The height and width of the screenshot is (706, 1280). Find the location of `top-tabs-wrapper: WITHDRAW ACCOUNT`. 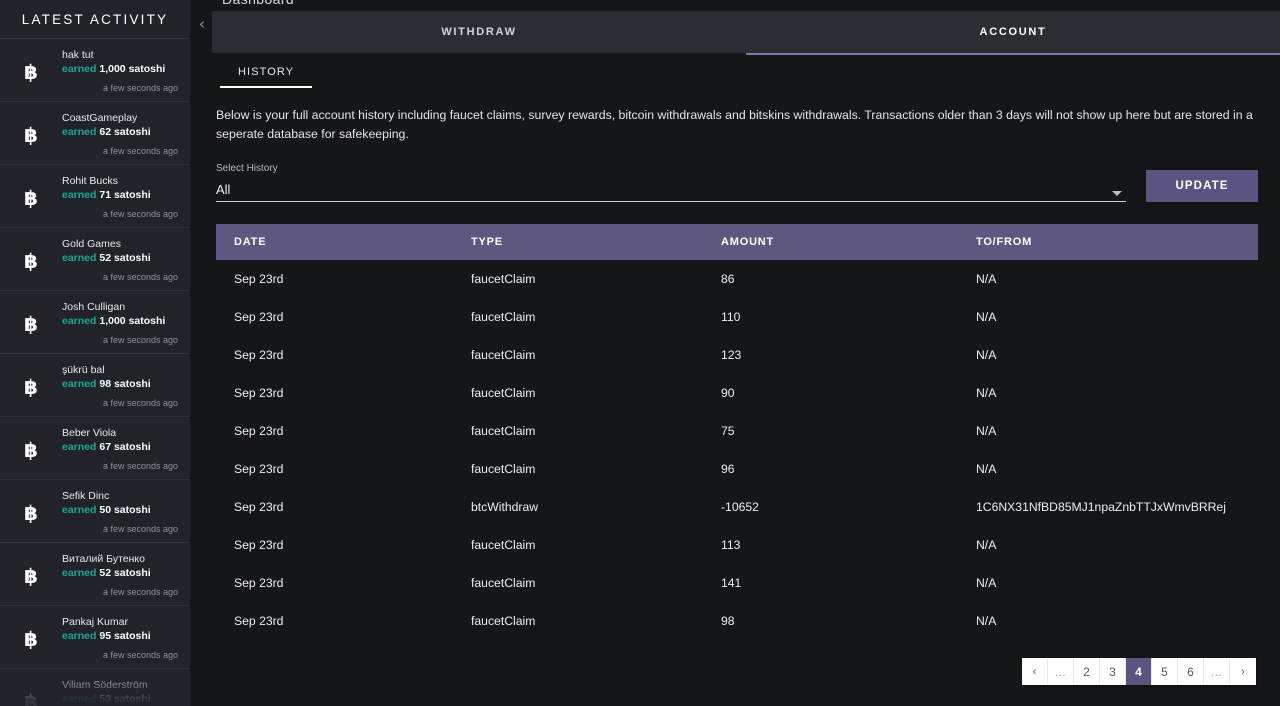

top-tabs-wrapper: WITHDRAW ACCOUNT is located at coordinates (746, 33).